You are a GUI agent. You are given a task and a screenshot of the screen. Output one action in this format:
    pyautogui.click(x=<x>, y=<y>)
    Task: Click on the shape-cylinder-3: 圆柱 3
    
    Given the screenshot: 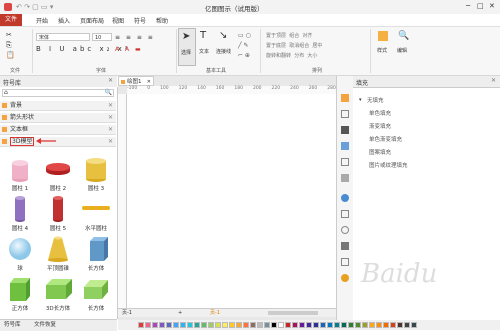 What is the action you would take?
    pyautogui.click(x=96, y=175)
    